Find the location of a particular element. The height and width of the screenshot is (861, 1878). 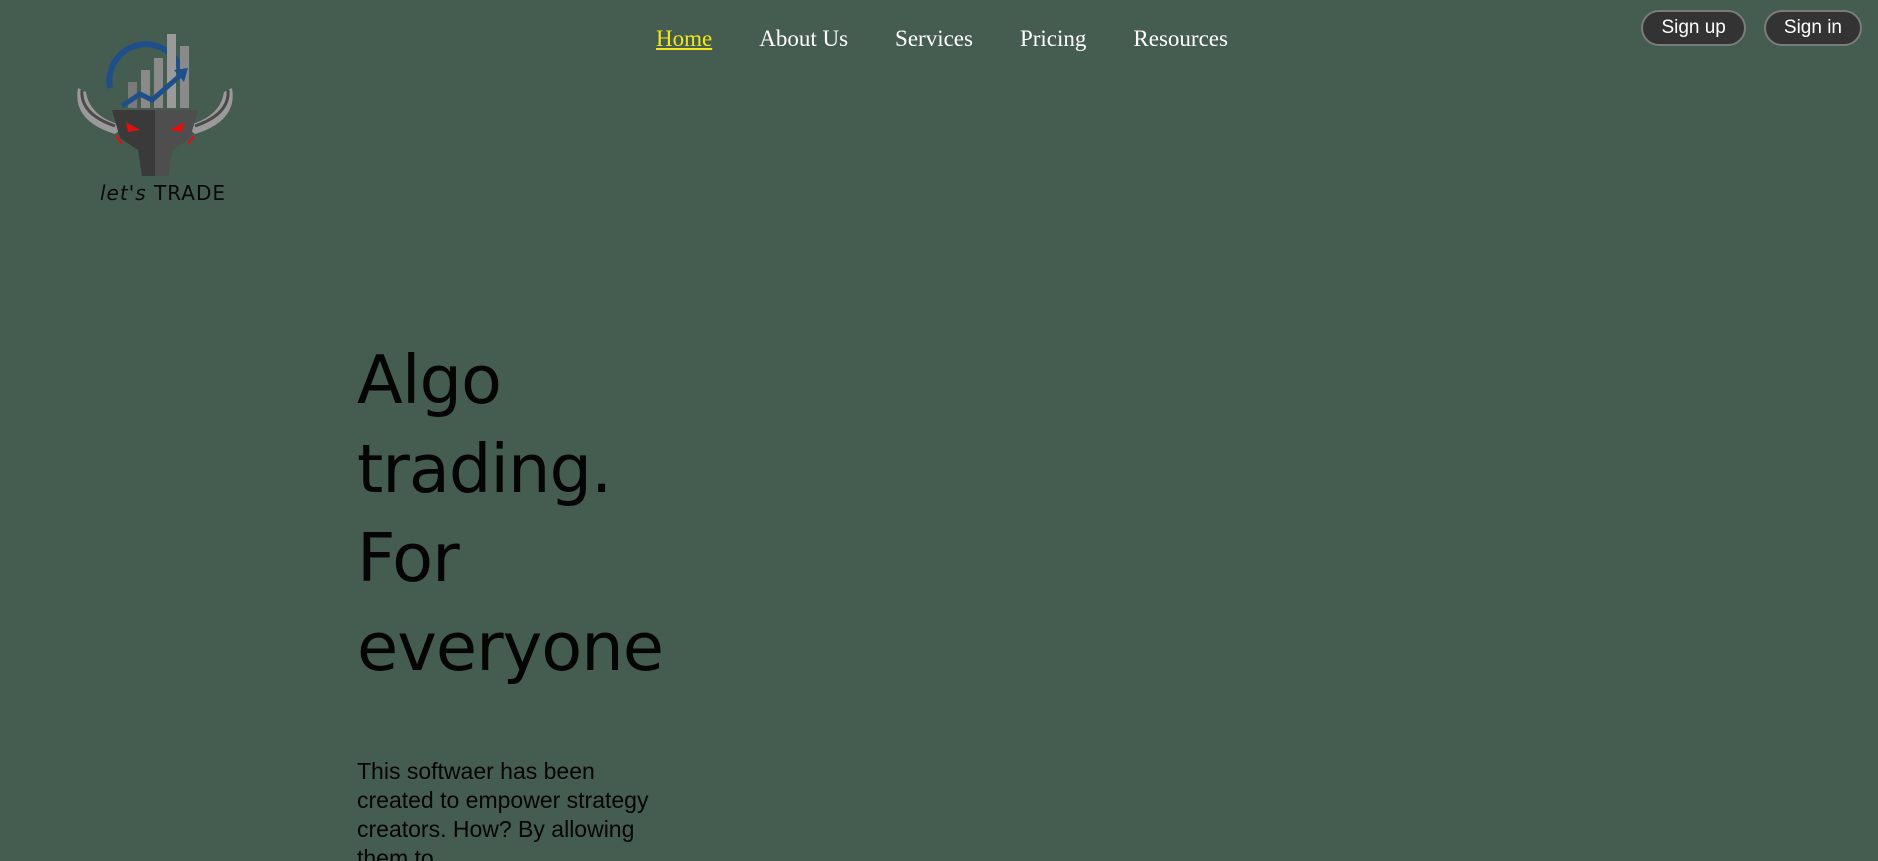

brand-prefix: let's is located at coordinates (123, 193).